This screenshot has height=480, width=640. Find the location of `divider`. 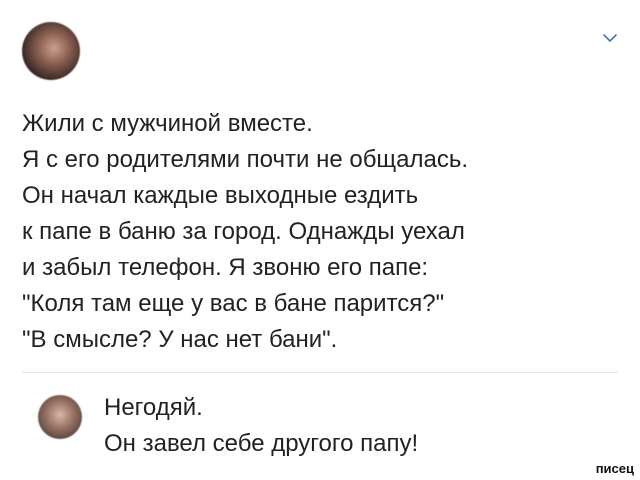

divider is located at coordinates (320, 372).